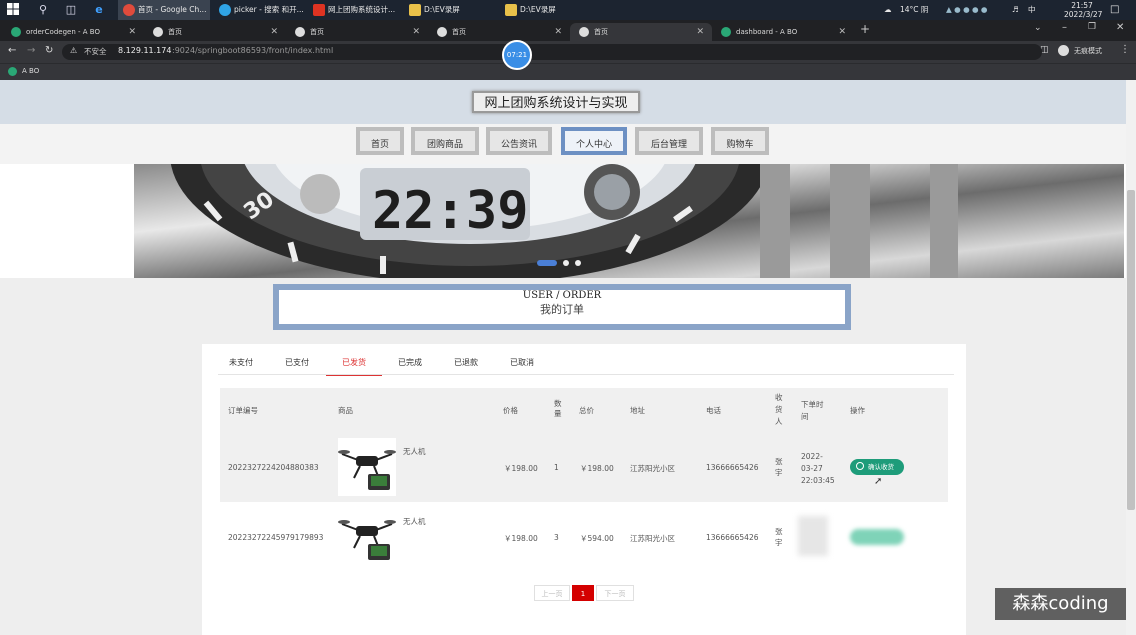  Describe the element at coordinates (877, 537) in the screenshot. I see `confirm-receipt-button-blurred` at that location.